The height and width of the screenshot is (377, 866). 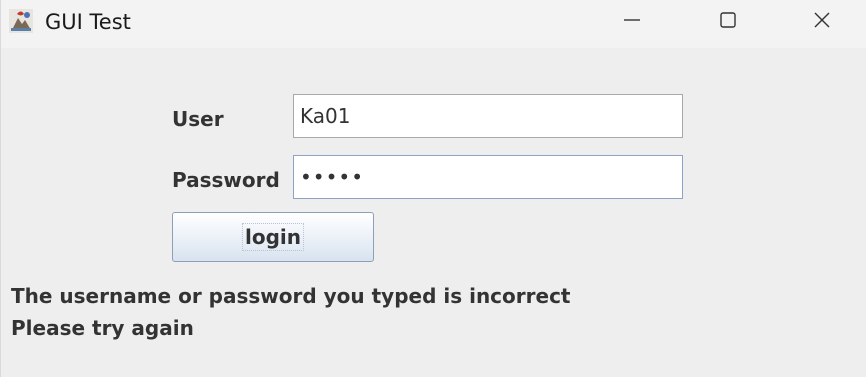 What do you see at coordinates (88, 22) in the screenshot?
I see `window-title: GUI Test` at bounding box center [88, 22].